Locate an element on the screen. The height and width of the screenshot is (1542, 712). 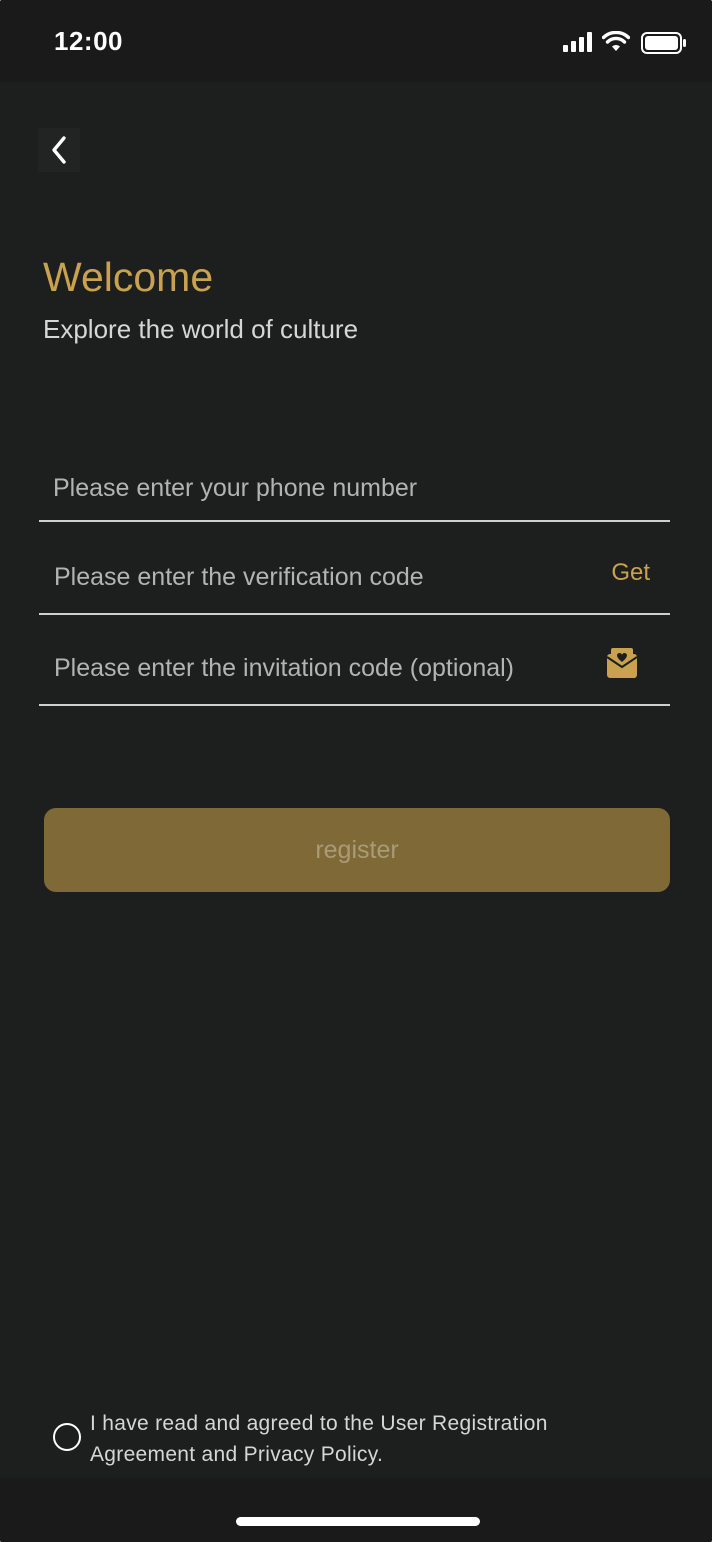
get-code-button: Get is located at coordinates (630, 573).